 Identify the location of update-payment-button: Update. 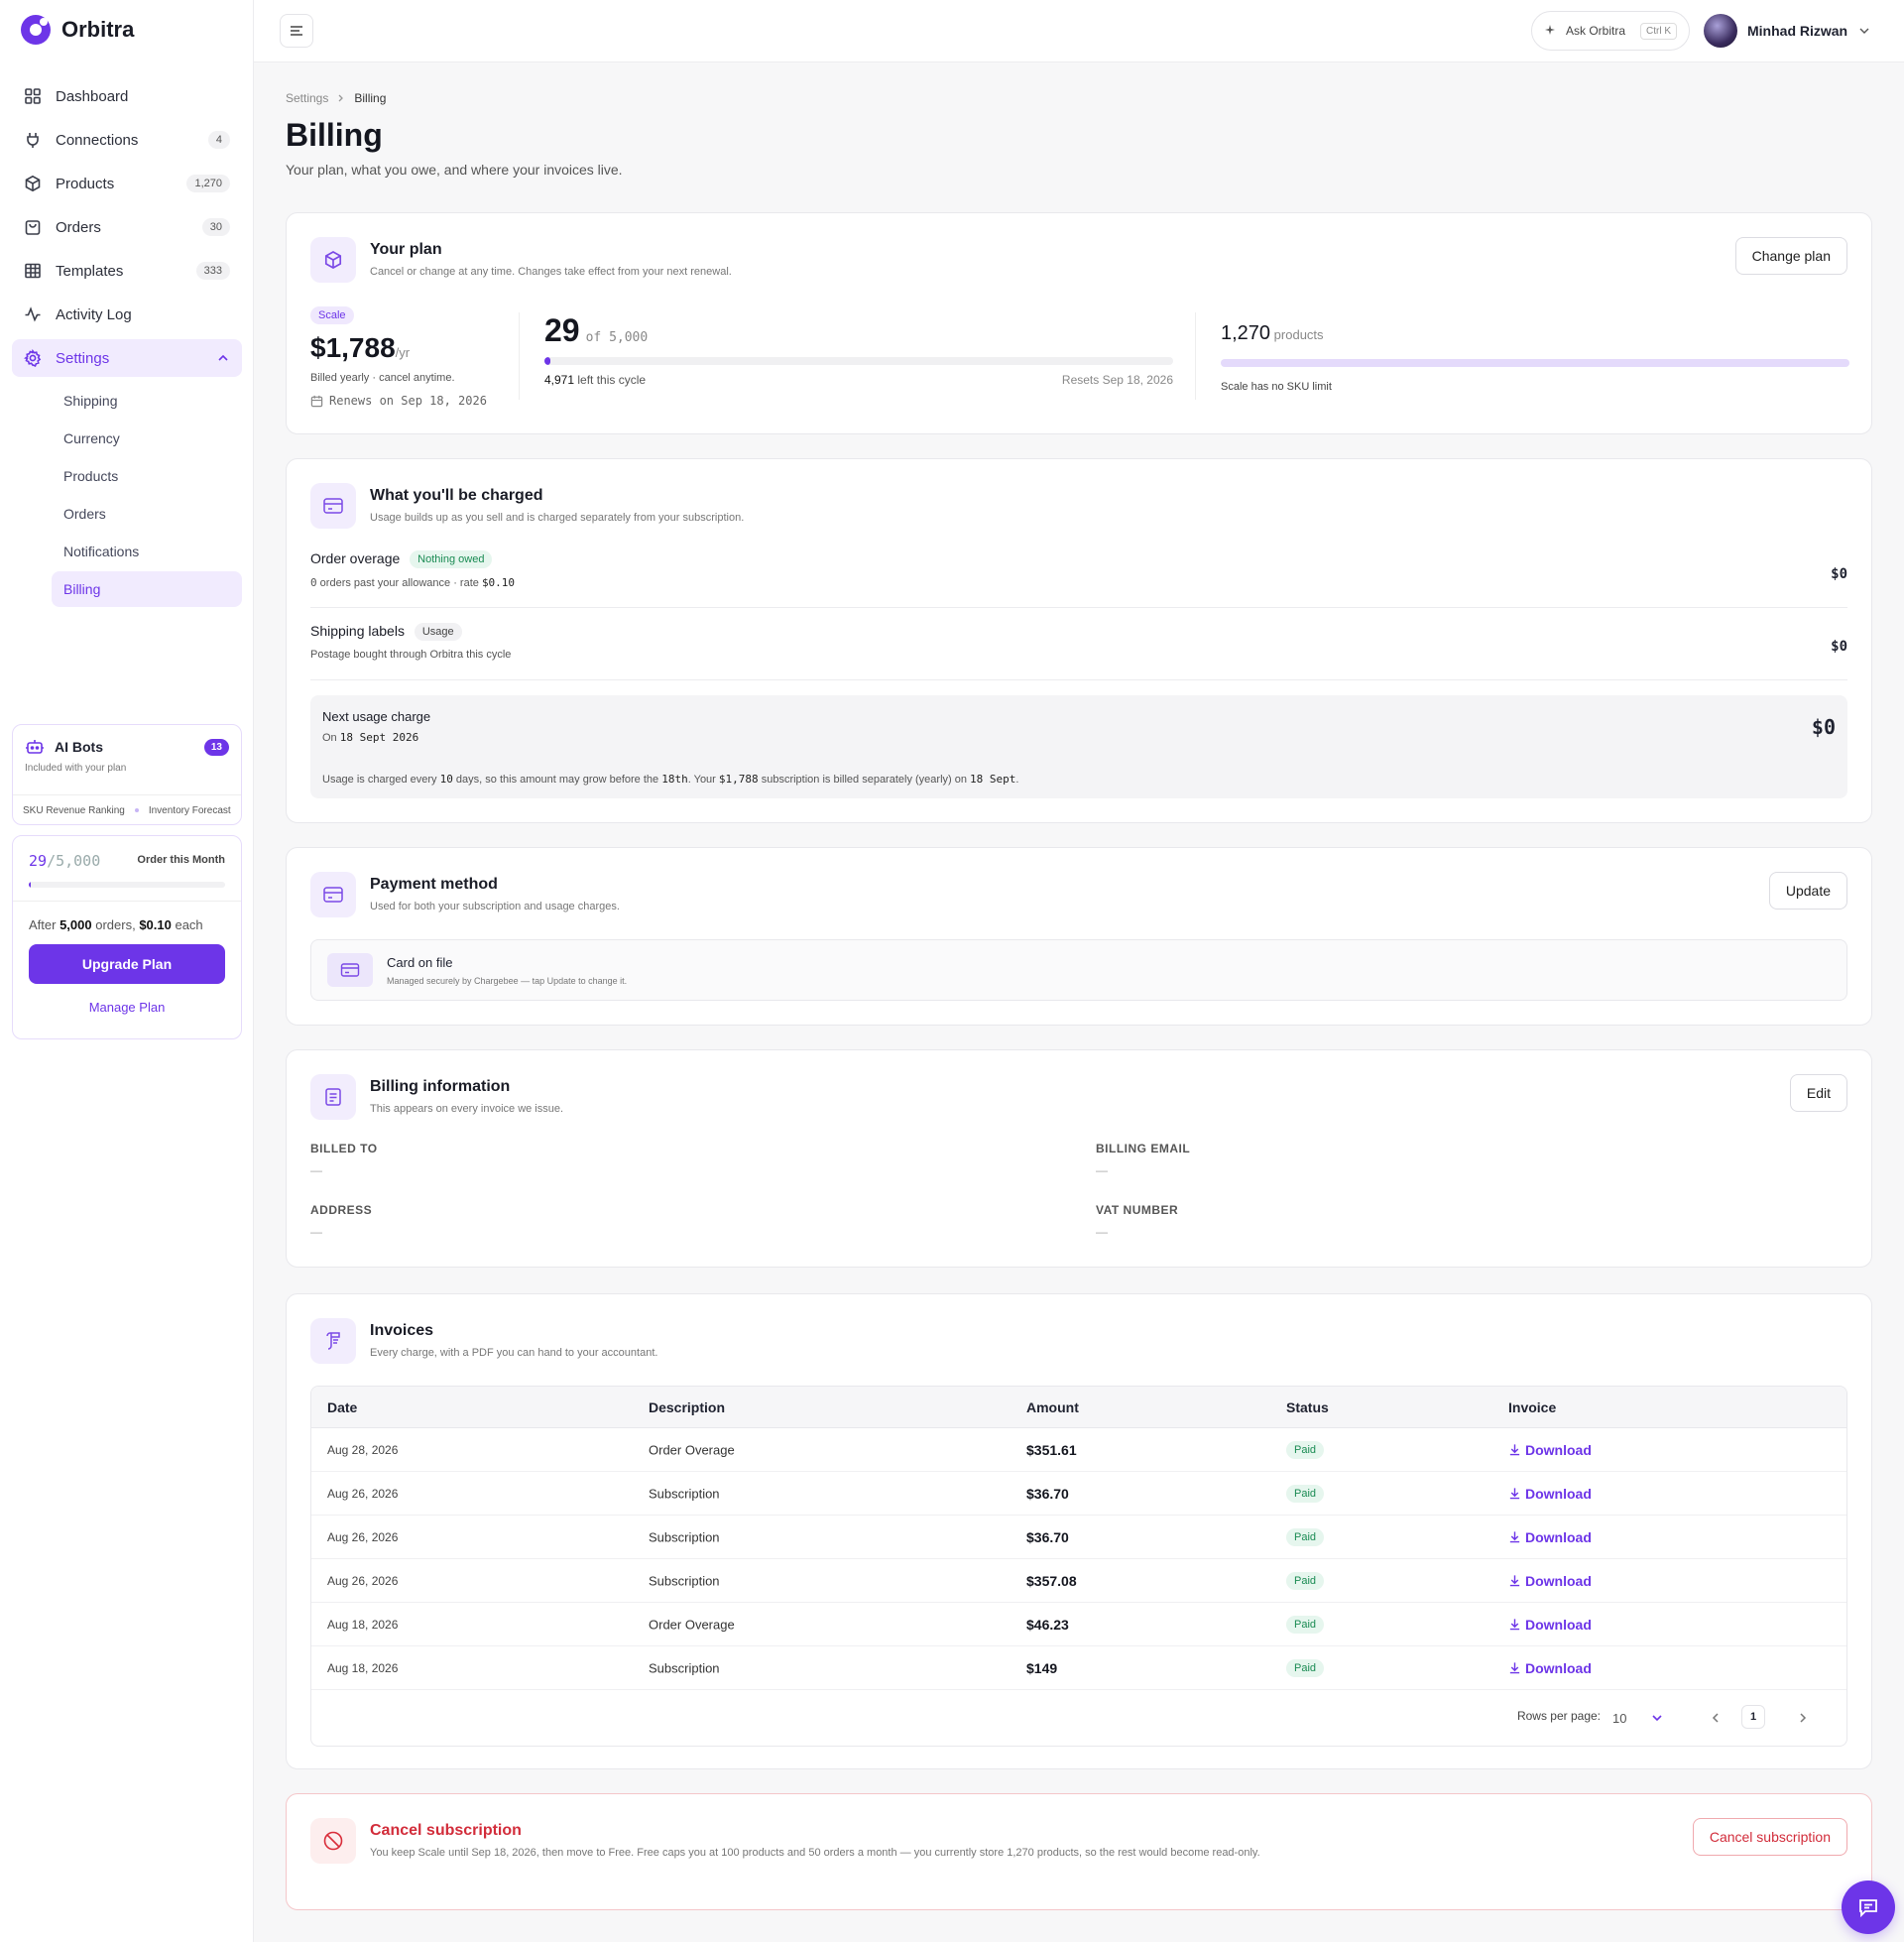
(1807, 891).